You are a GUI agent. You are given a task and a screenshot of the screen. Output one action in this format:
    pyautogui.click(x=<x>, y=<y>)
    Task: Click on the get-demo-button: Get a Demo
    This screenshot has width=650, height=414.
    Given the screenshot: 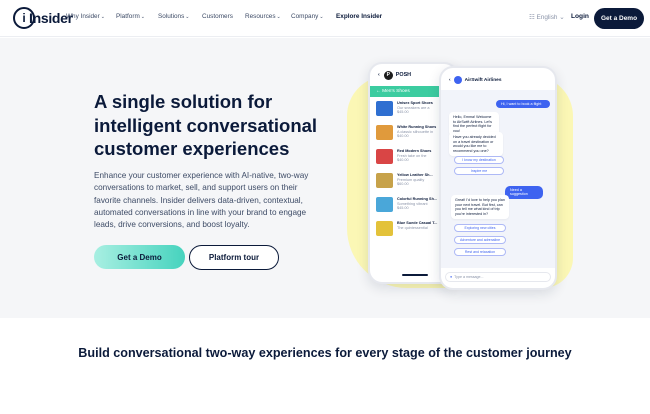 What is the action you would take?
    pyautogui.click(x=139, y=257)
    